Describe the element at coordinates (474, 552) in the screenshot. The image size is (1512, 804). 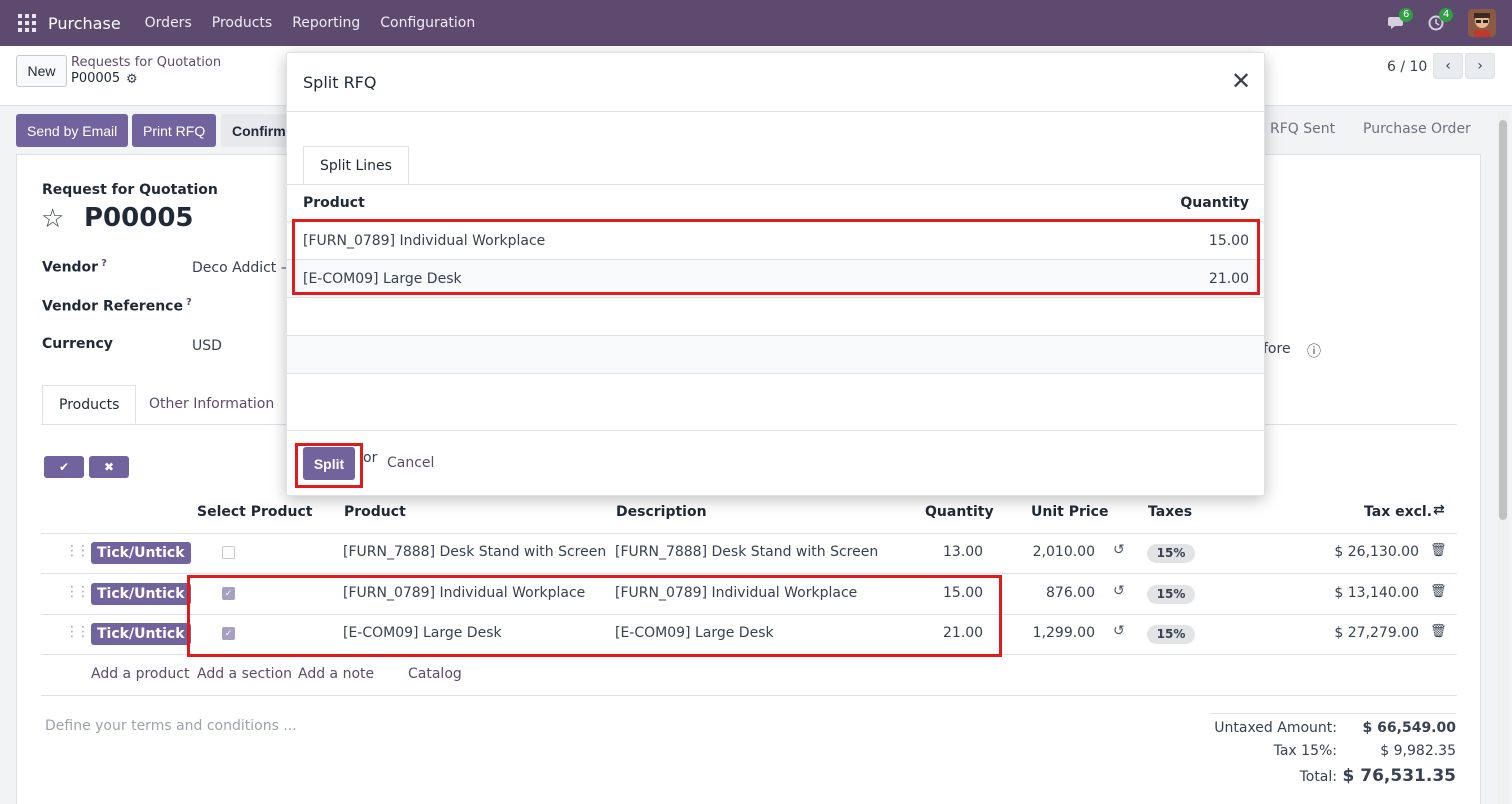
I see `line-product: [FURN_7888] Desk Stand with Screen` at that location.